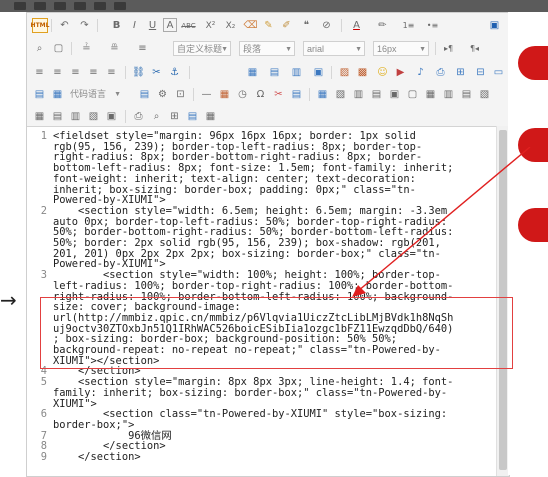 This screenshot has width=548, height=477. I want to click on html-icon: HTML, so click(40, 25).